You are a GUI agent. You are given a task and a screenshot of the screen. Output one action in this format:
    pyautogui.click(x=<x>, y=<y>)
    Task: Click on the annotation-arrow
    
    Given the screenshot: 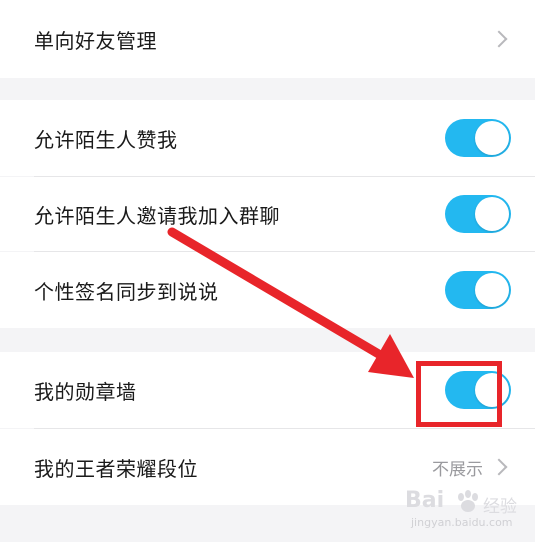 What is the action you would take?
    pyautogui.click(x=290, y=302)
    